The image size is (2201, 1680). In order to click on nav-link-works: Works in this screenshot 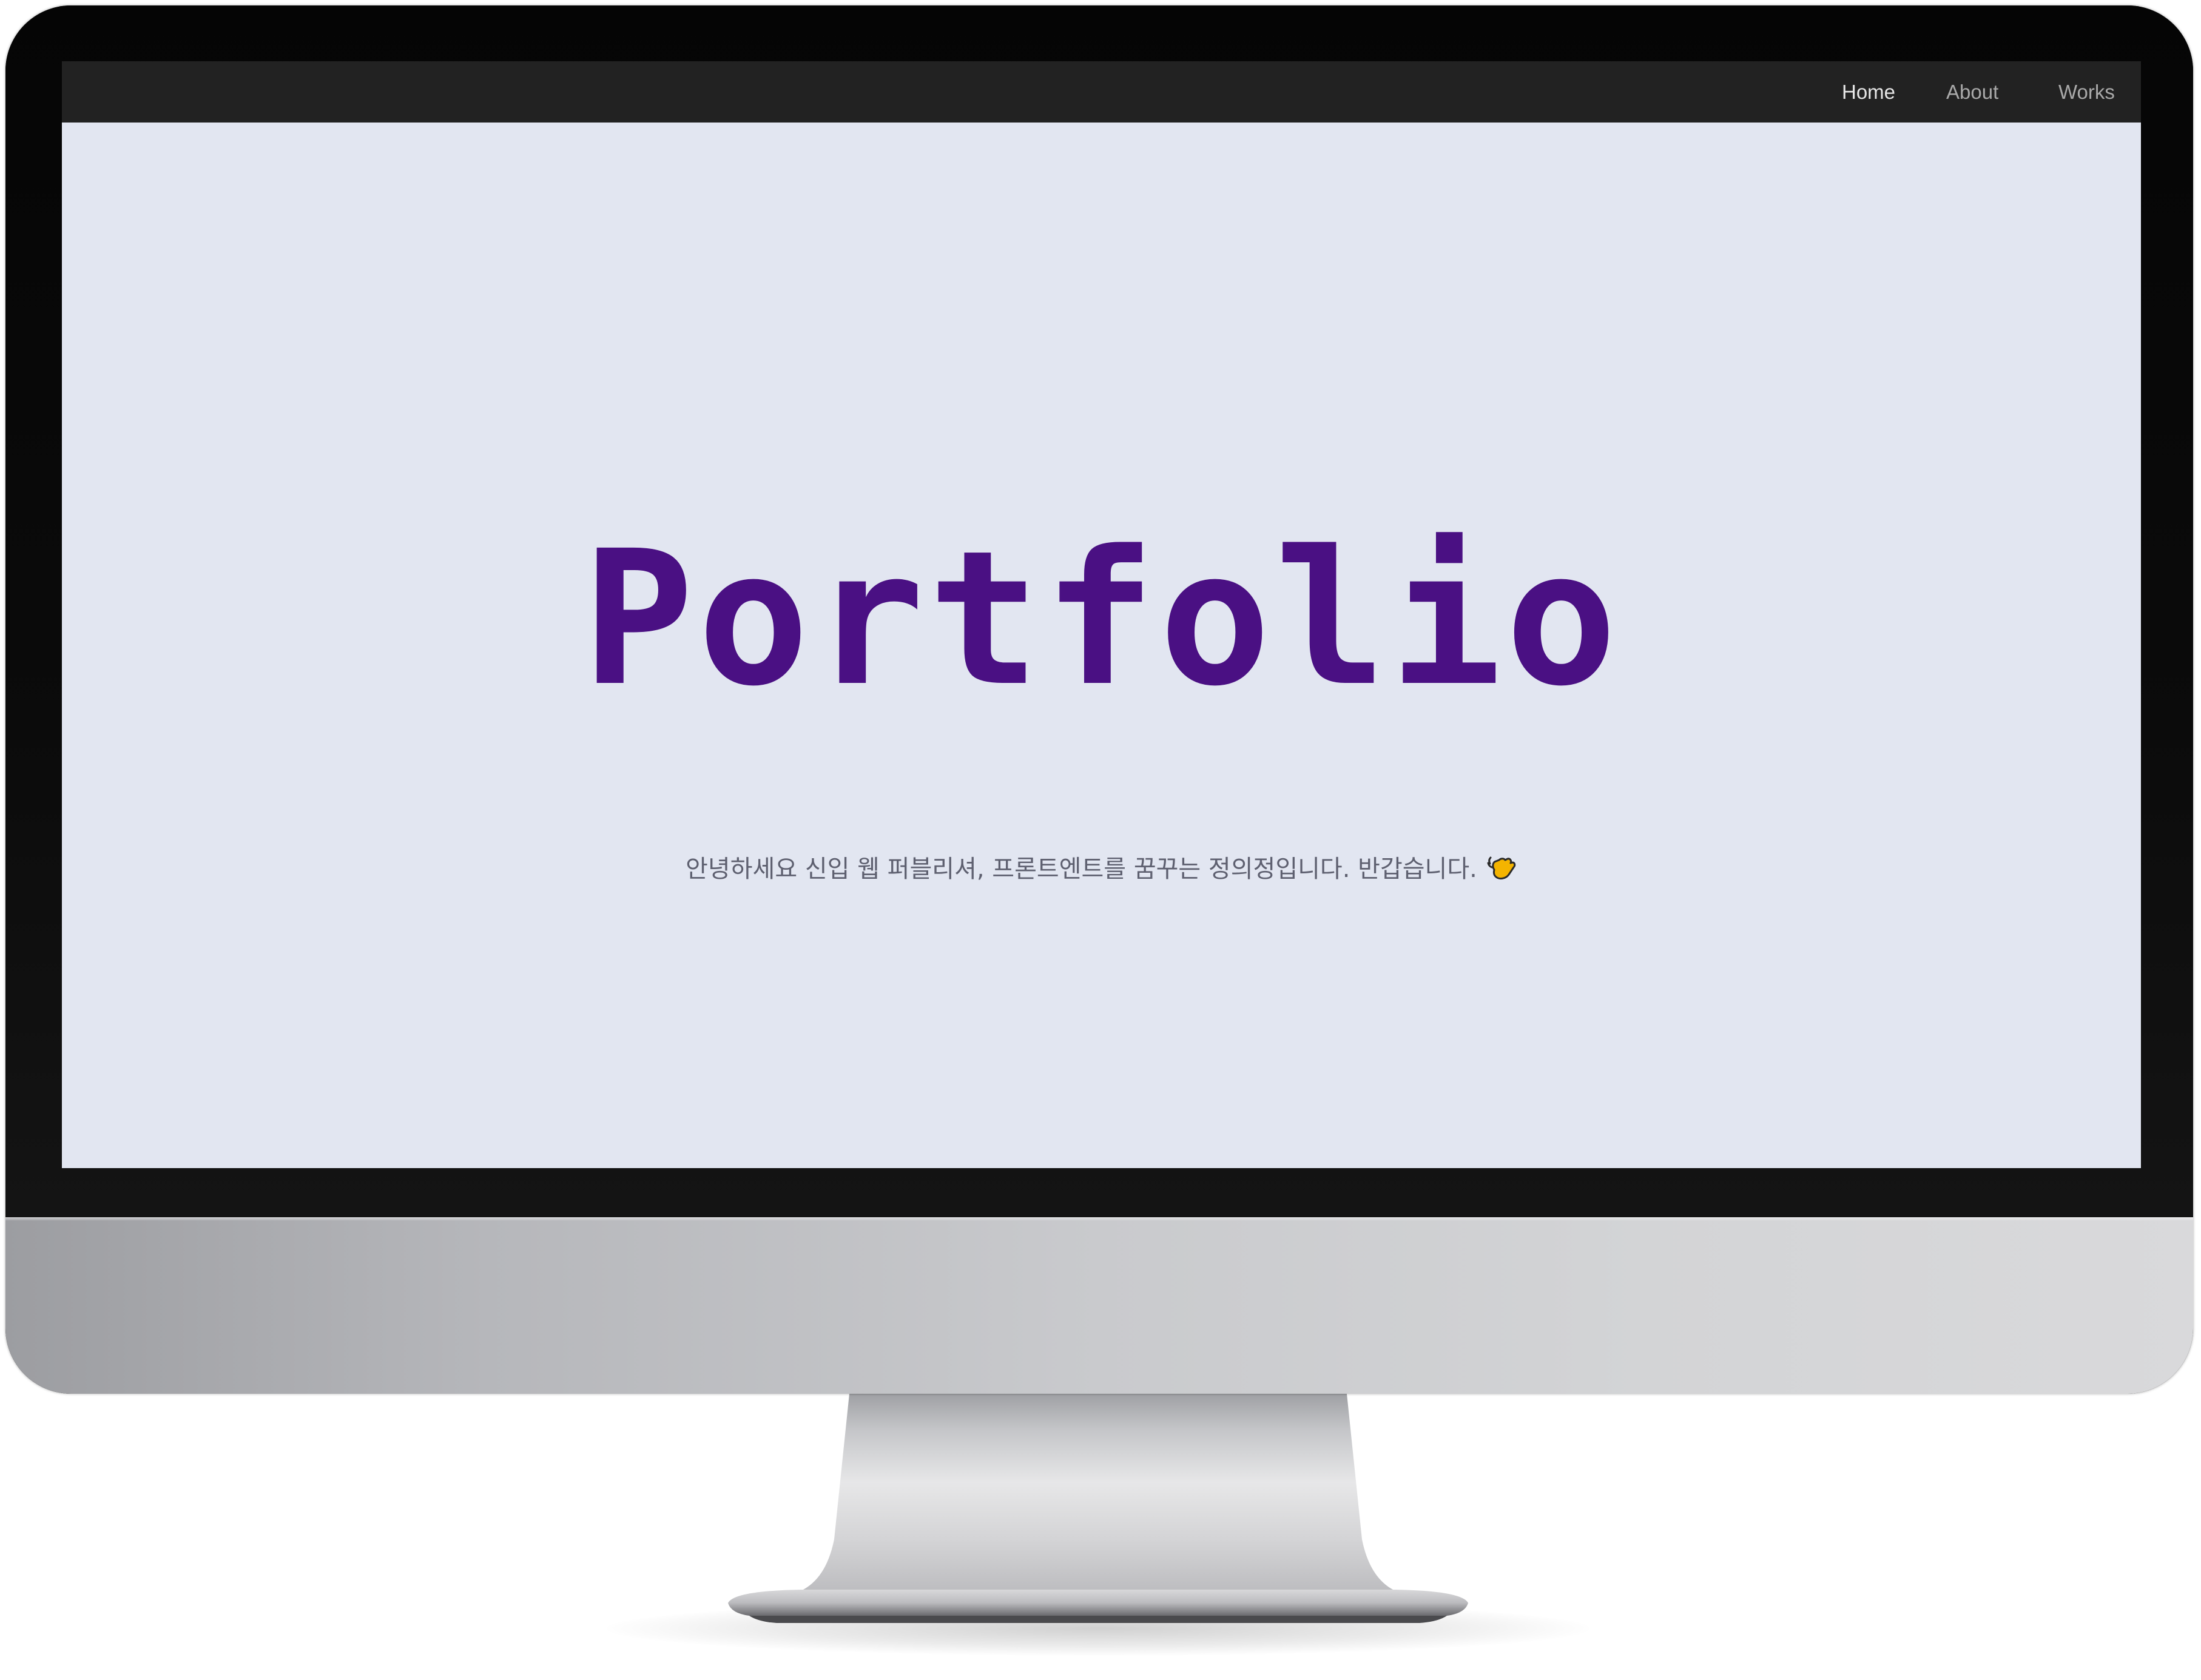, I will do `click(2086, 92)`.